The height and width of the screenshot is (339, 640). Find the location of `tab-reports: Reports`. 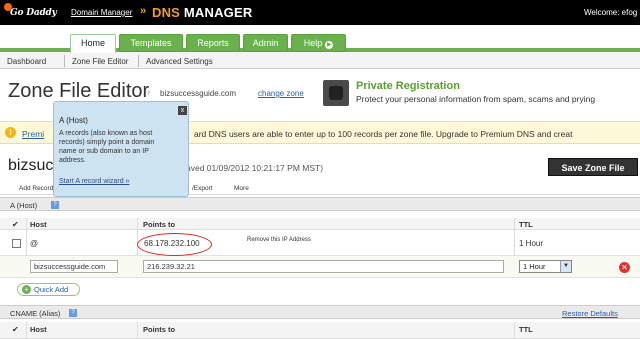

tab-reports: Reports is located at coordinates (213, 43).